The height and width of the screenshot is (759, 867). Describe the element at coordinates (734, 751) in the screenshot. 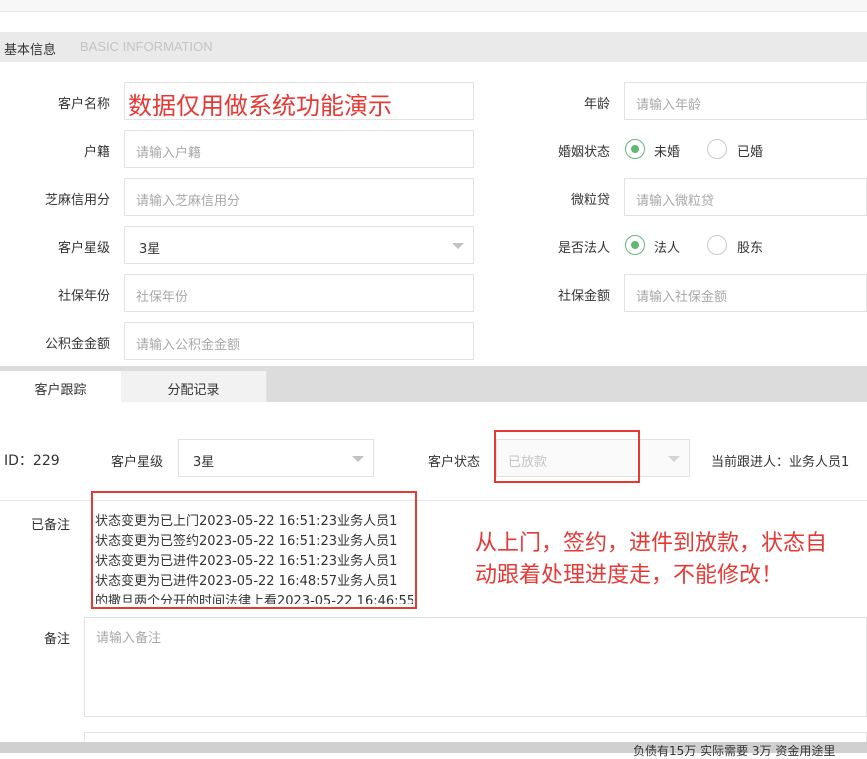

I see `bottom-note-text: 负债有15万 实际需要 3万 资金用途里` at that location.